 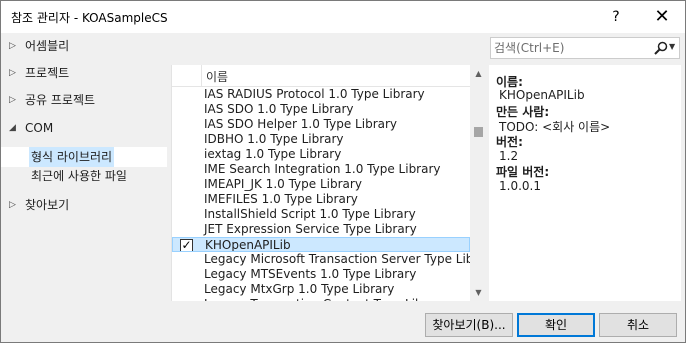 I want to click on row-name: iextag 1.0 Type Library, so click(x=273, y=154).